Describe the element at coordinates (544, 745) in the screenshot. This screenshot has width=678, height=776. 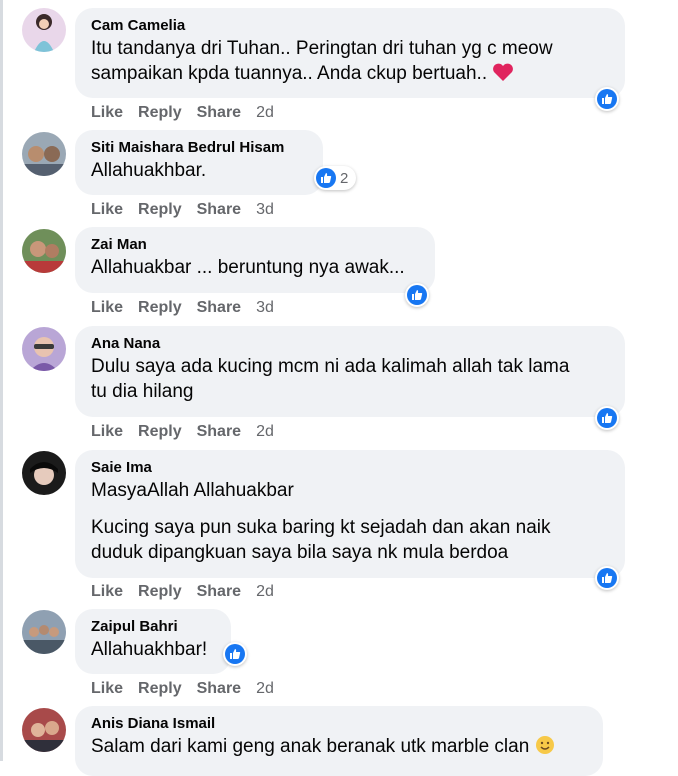
I see `smiling-face-icon` at that location.